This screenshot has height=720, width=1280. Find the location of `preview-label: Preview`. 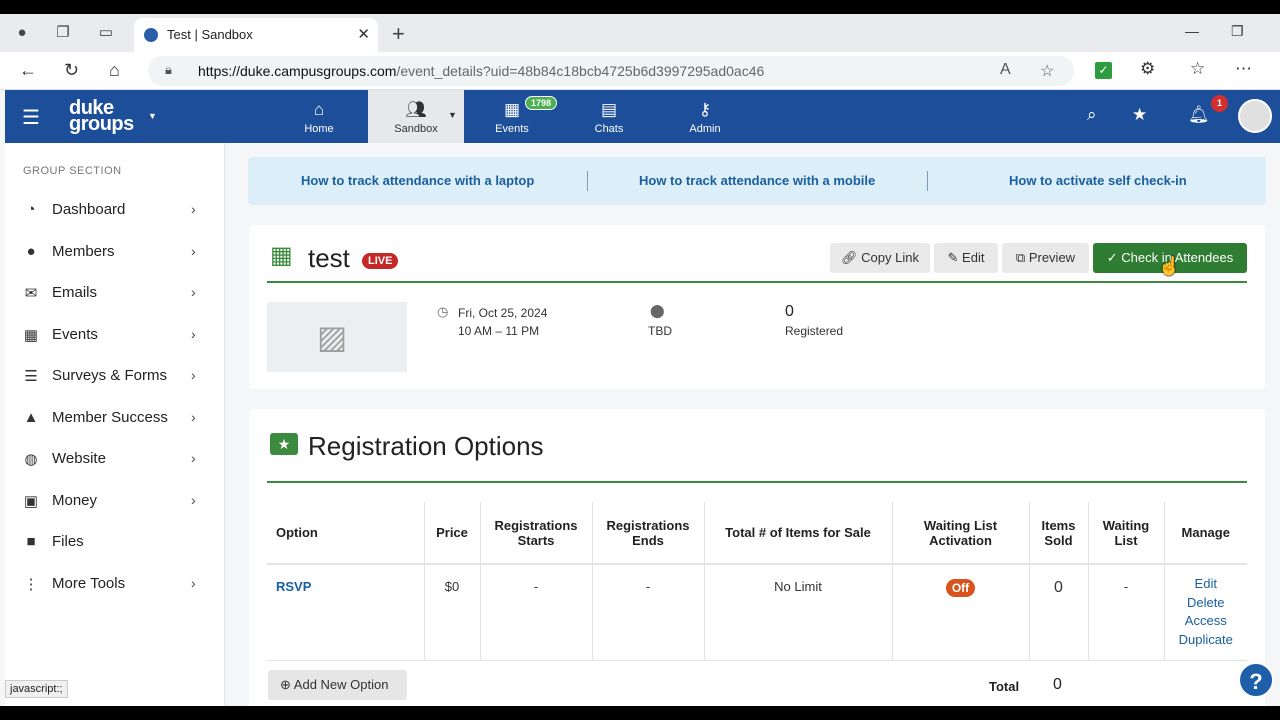

preview-label: Preview is located at coordinates (1052, 257).